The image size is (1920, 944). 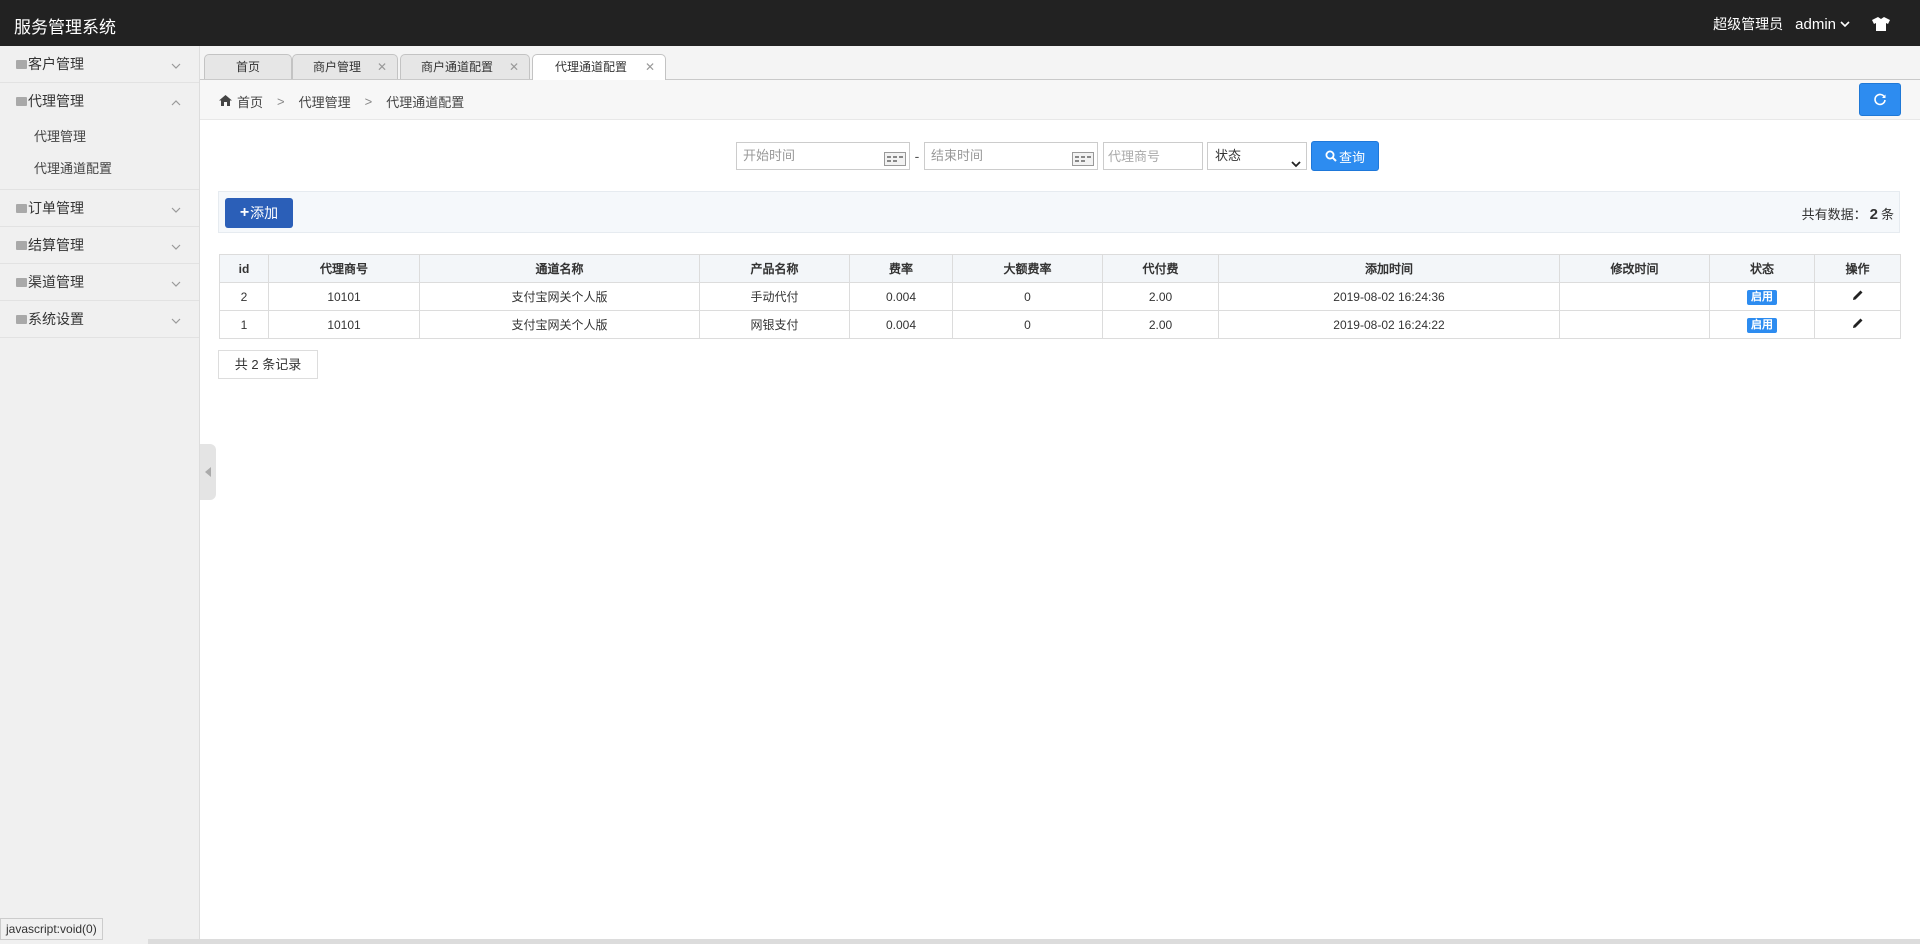 I want to click on breadcrumb-agent-management: 代理管理, so click(x=325, y=101).